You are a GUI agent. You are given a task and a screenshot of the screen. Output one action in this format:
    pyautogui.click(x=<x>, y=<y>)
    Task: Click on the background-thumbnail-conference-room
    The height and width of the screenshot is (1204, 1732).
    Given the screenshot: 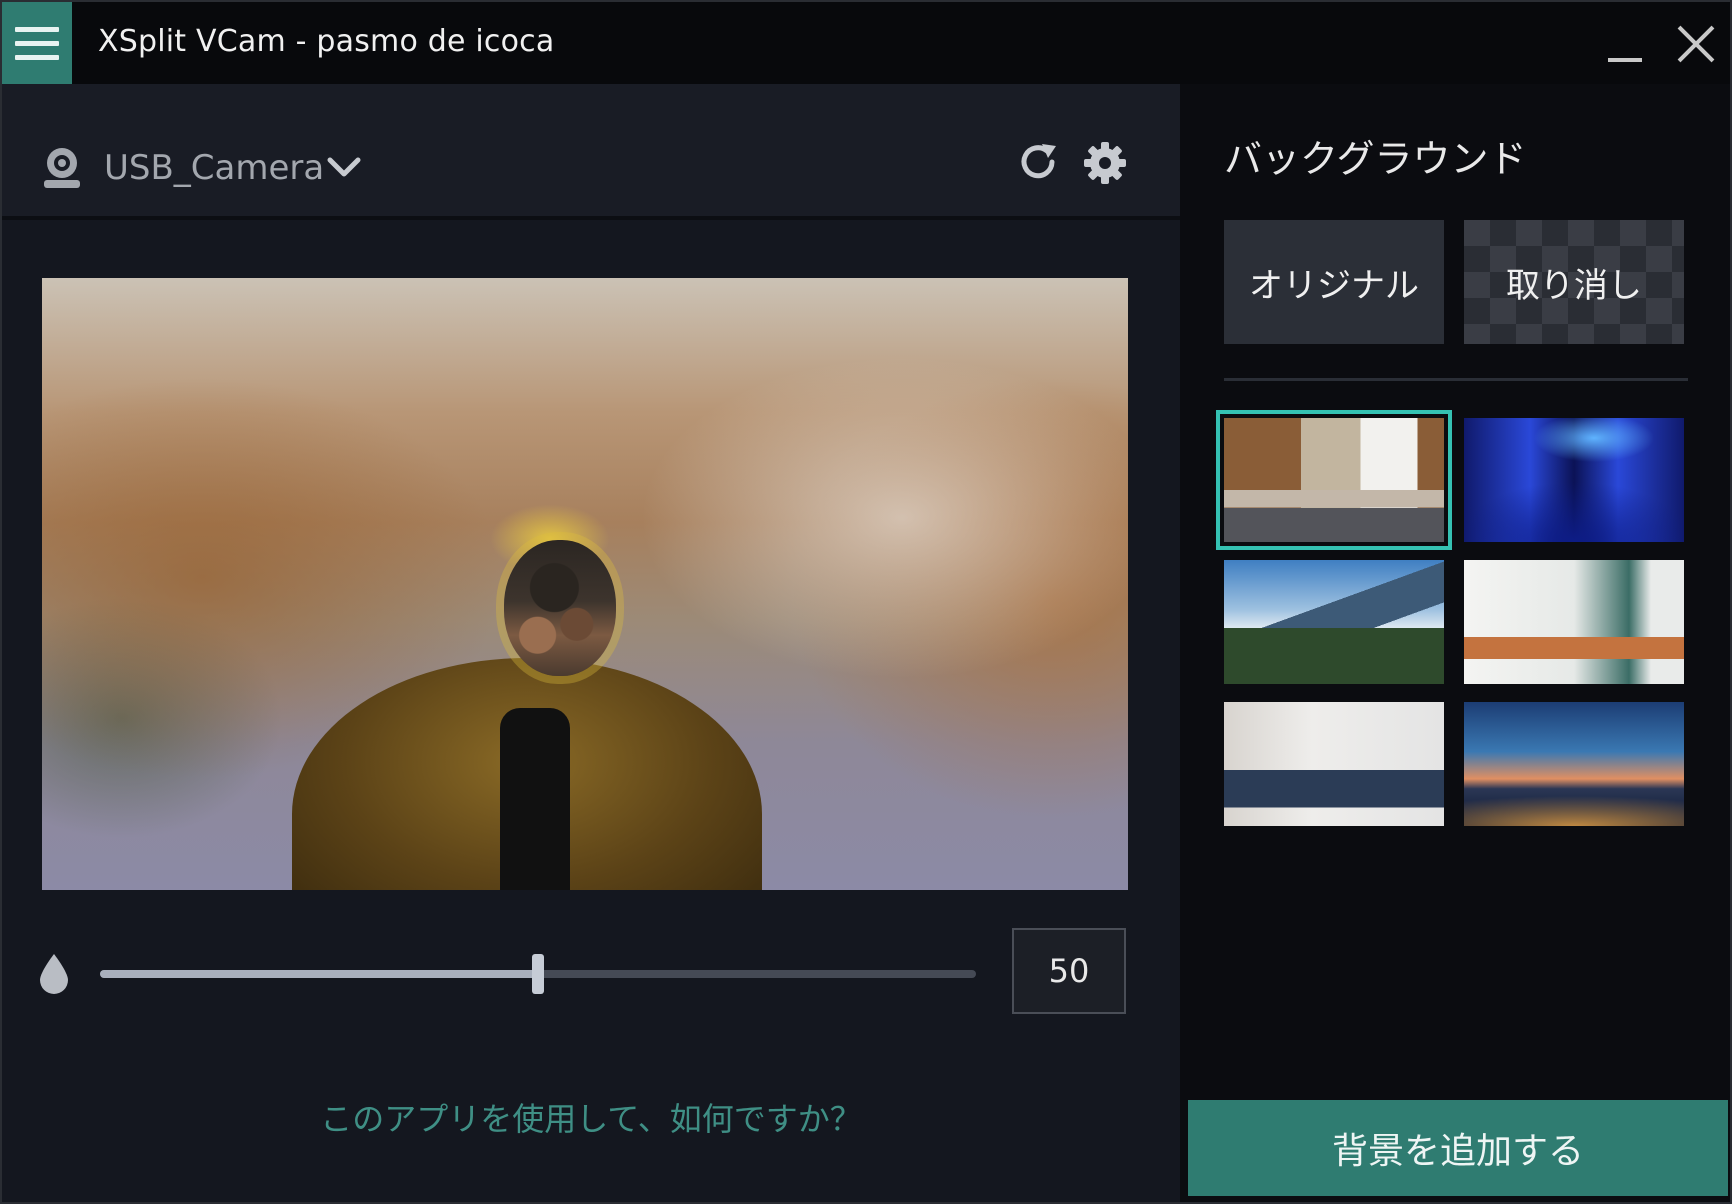 What is the action you would take?
    pyautogui.click(x=1334, y=480)
    